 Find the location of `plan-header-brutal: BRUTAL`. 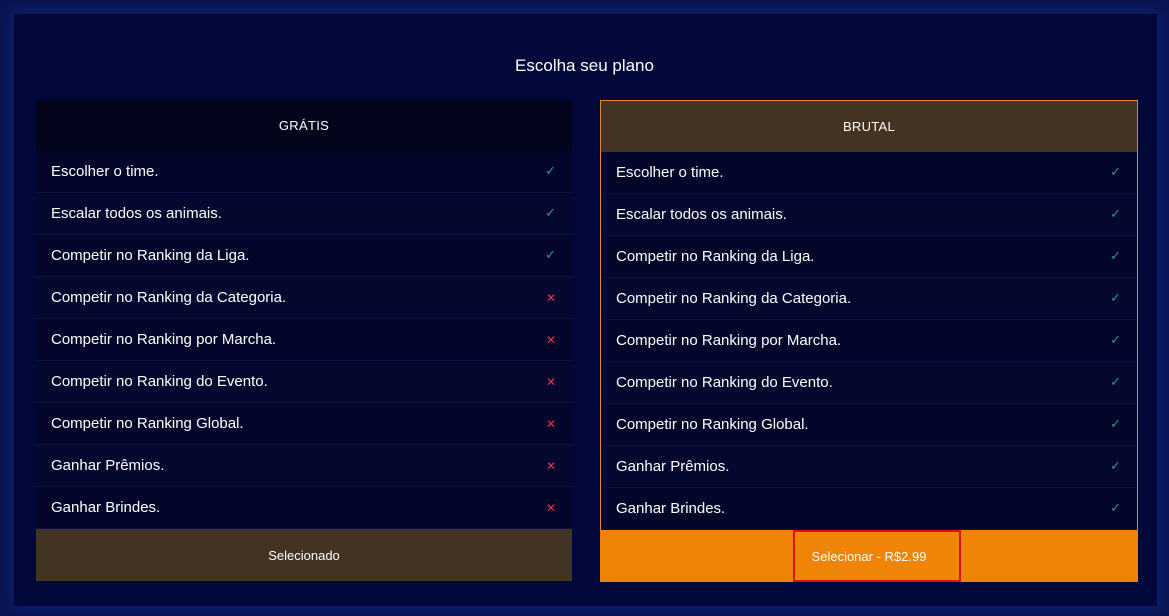

plan-header-brutal: BRUTAL is located at coordinates (869, 126).